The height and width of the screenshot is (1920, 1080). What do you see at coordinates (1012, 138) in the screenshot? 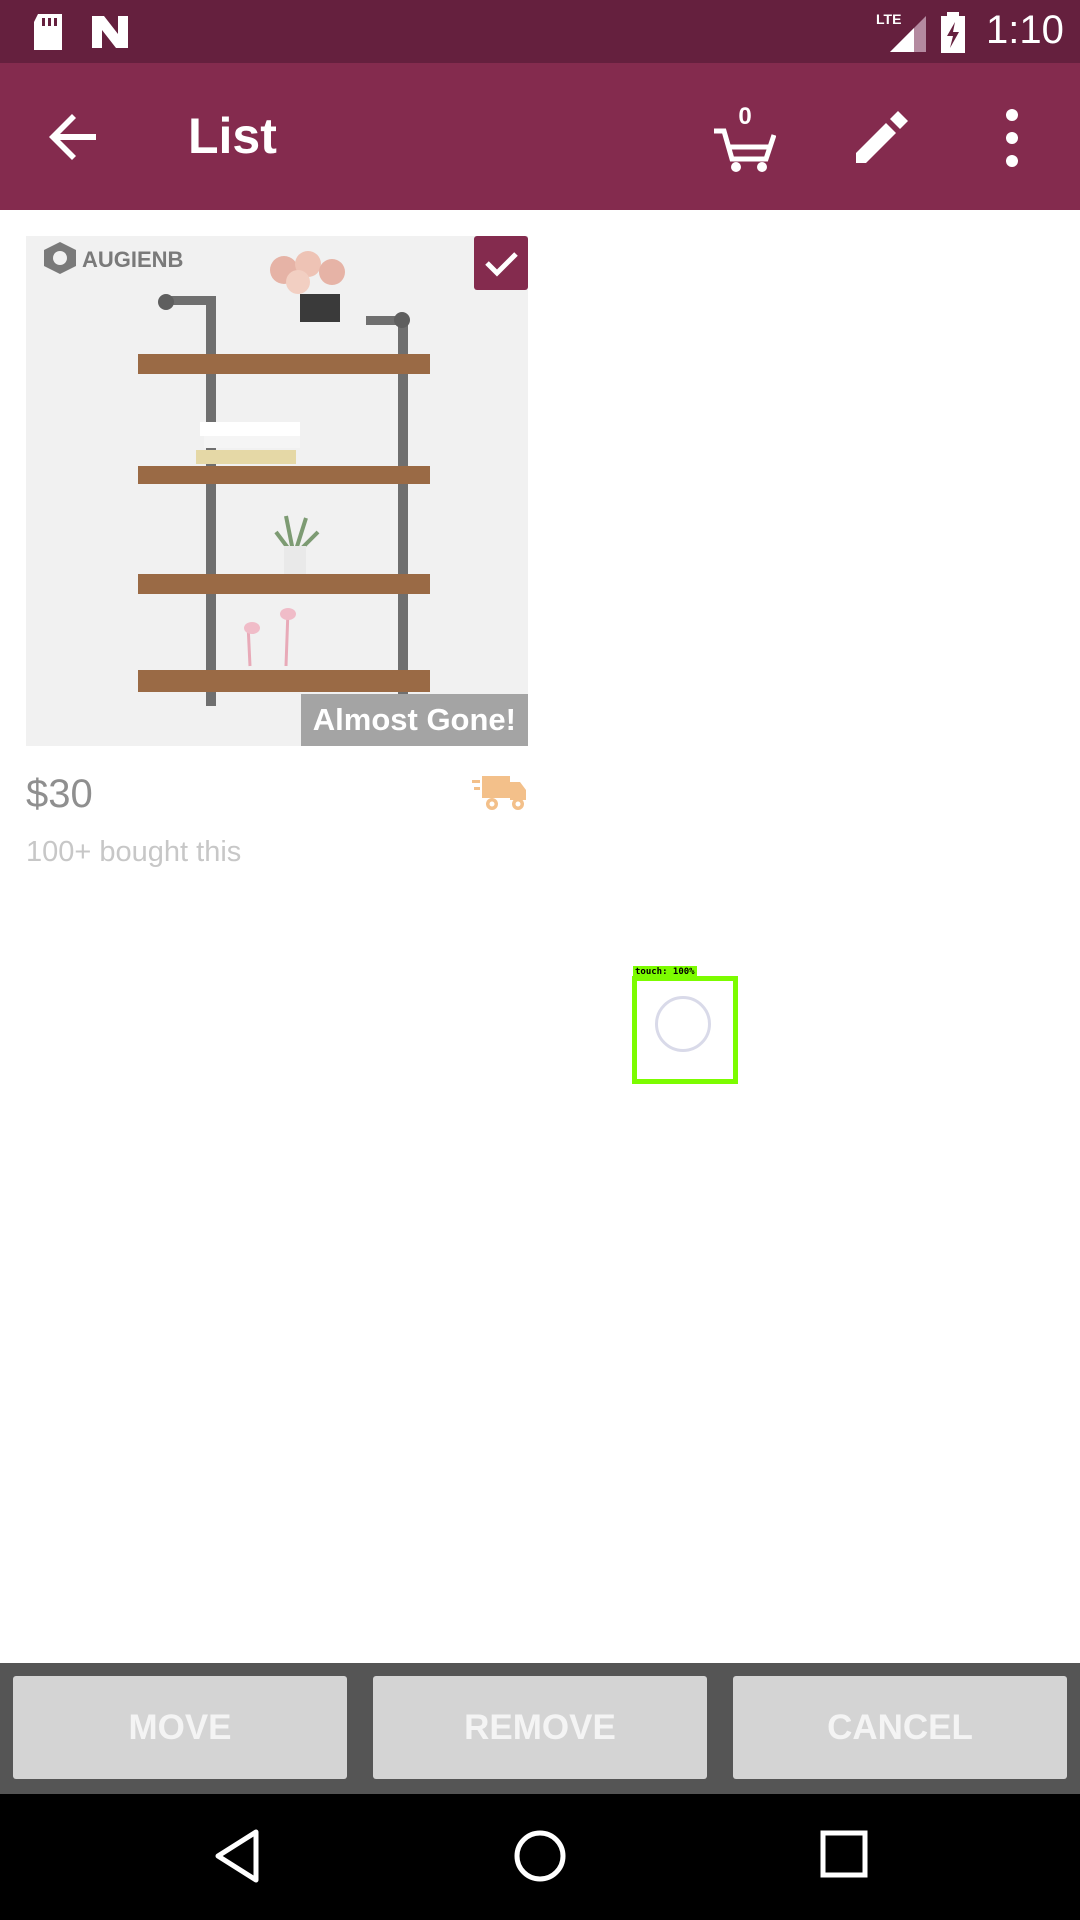
I see `more-vert-icon` at bounding box center [1012, 138].